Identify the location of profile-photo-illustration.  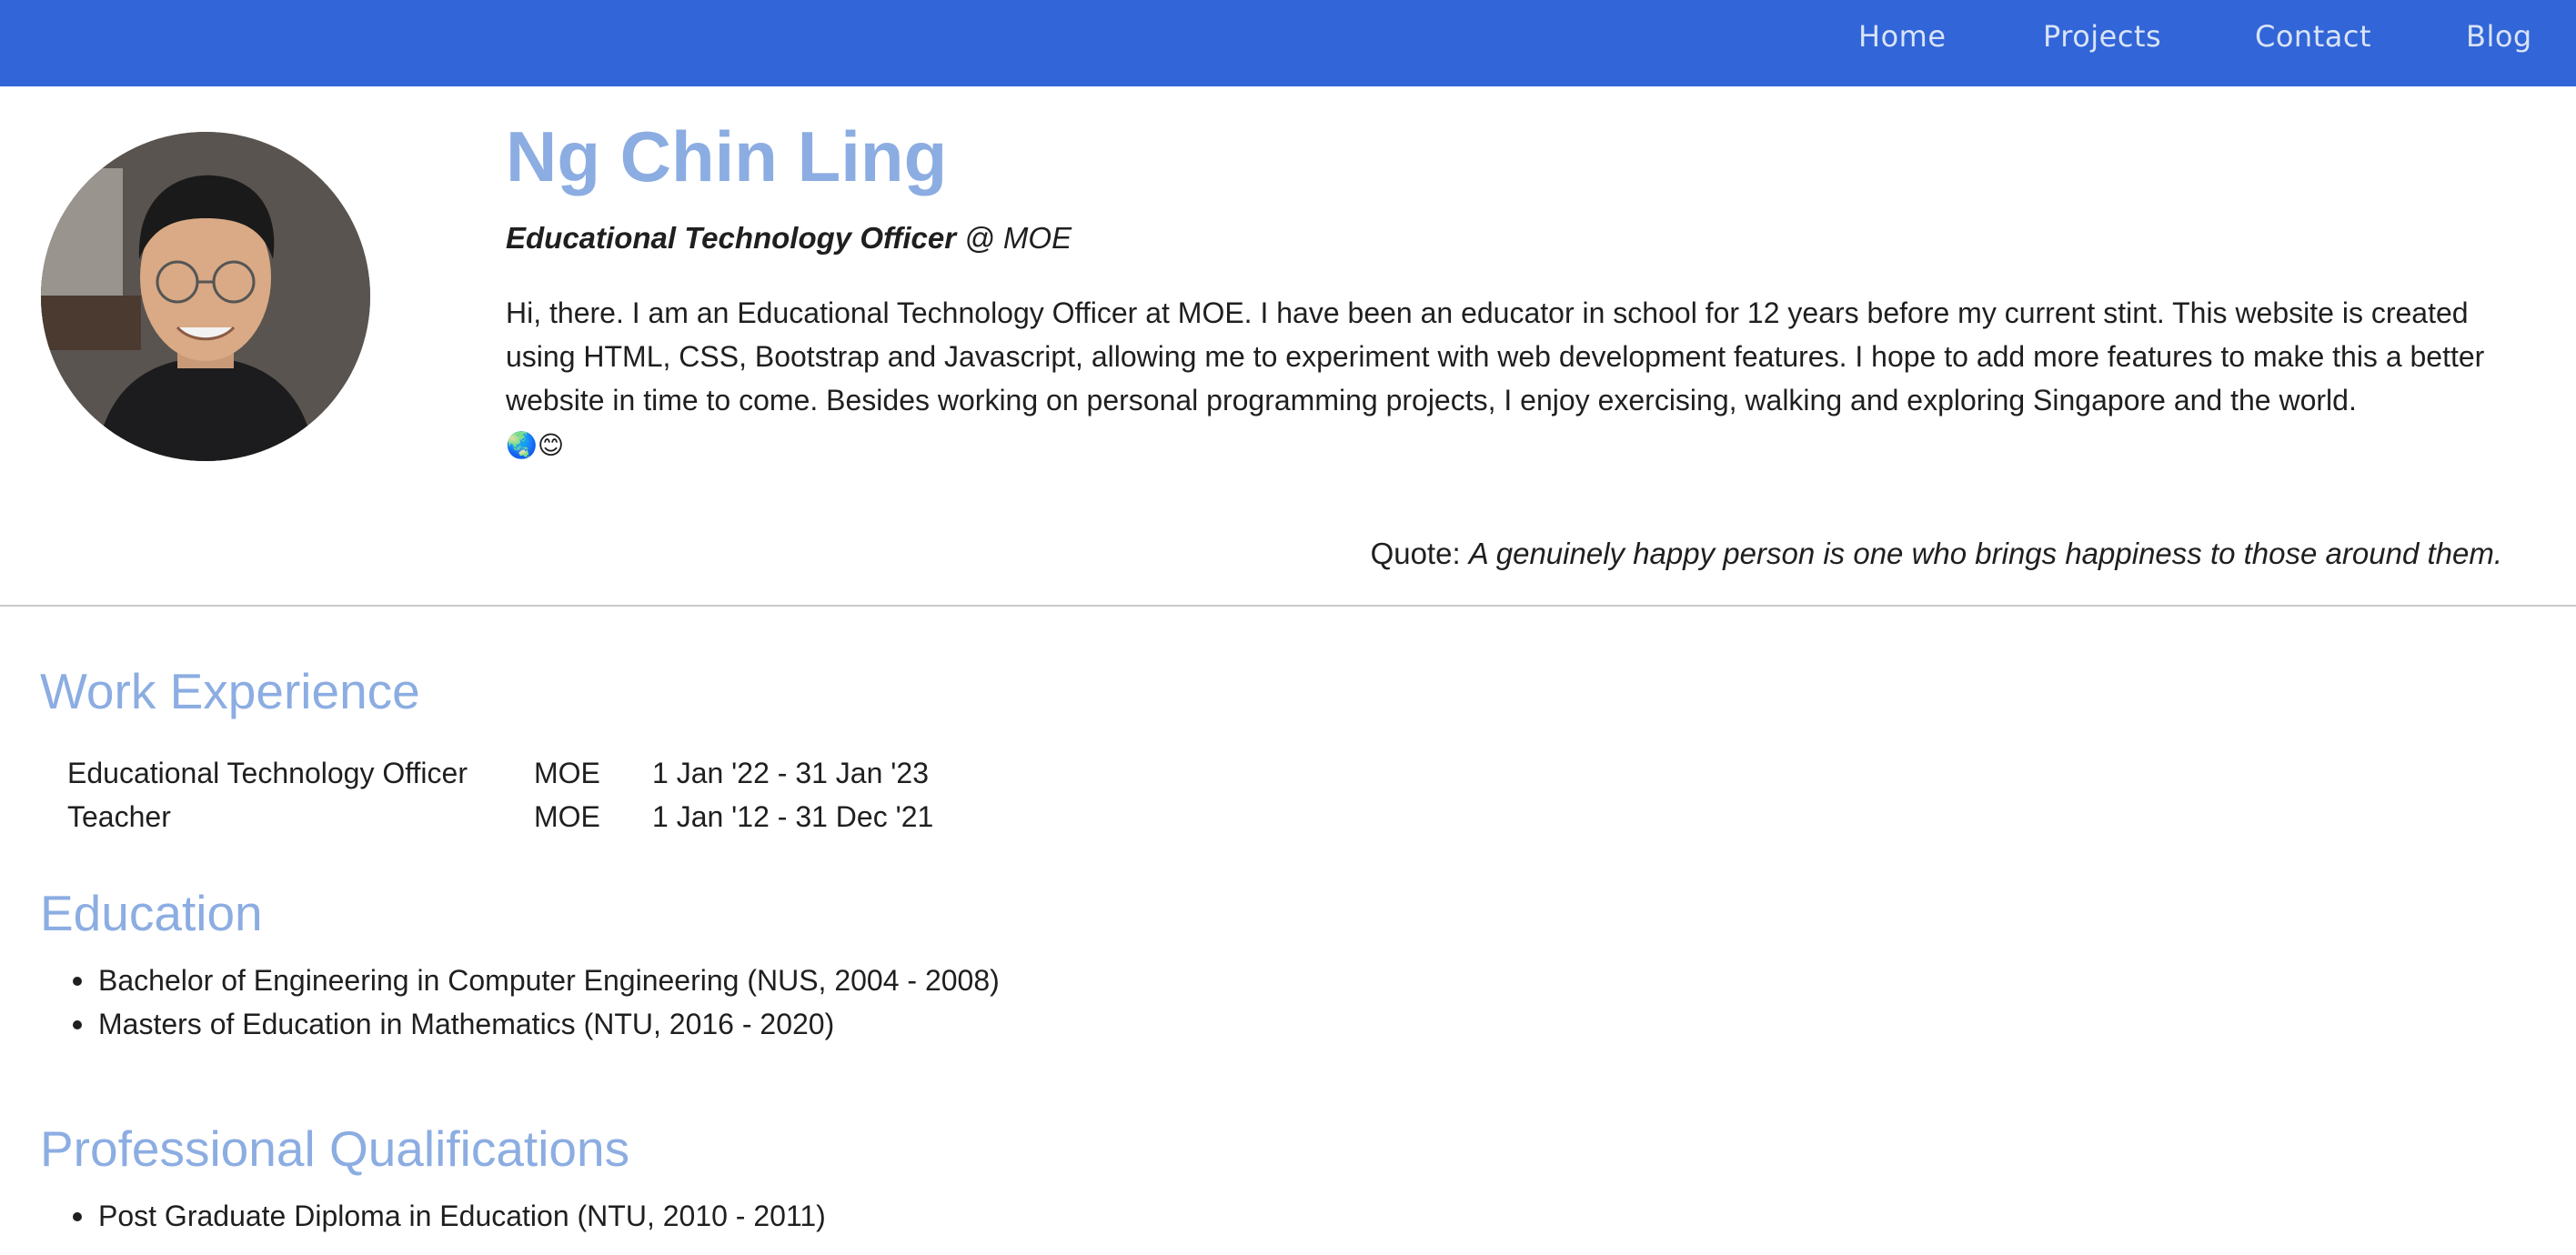
(205, 296).